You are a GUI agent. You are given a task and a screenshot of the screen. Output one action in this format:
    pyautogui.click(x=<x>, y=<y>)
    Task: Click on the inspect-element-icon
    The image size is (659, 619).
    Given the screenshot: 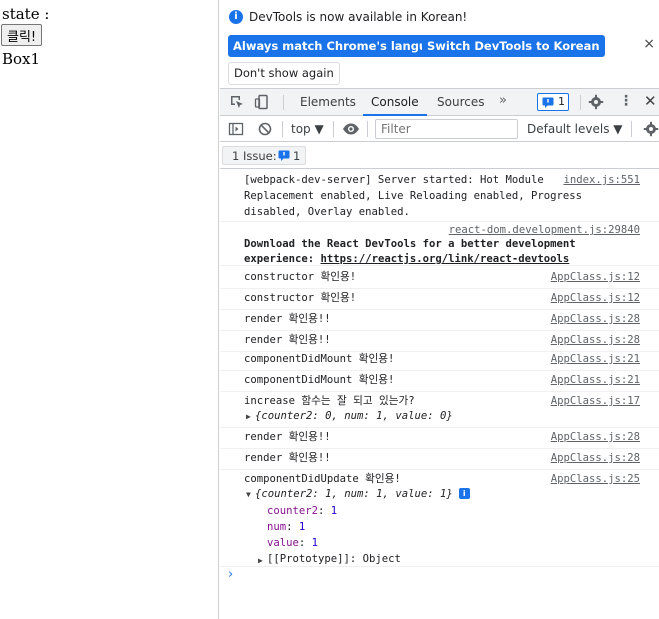 What is the action you would take?
    pyautogui.click(x=237, y=102)
    